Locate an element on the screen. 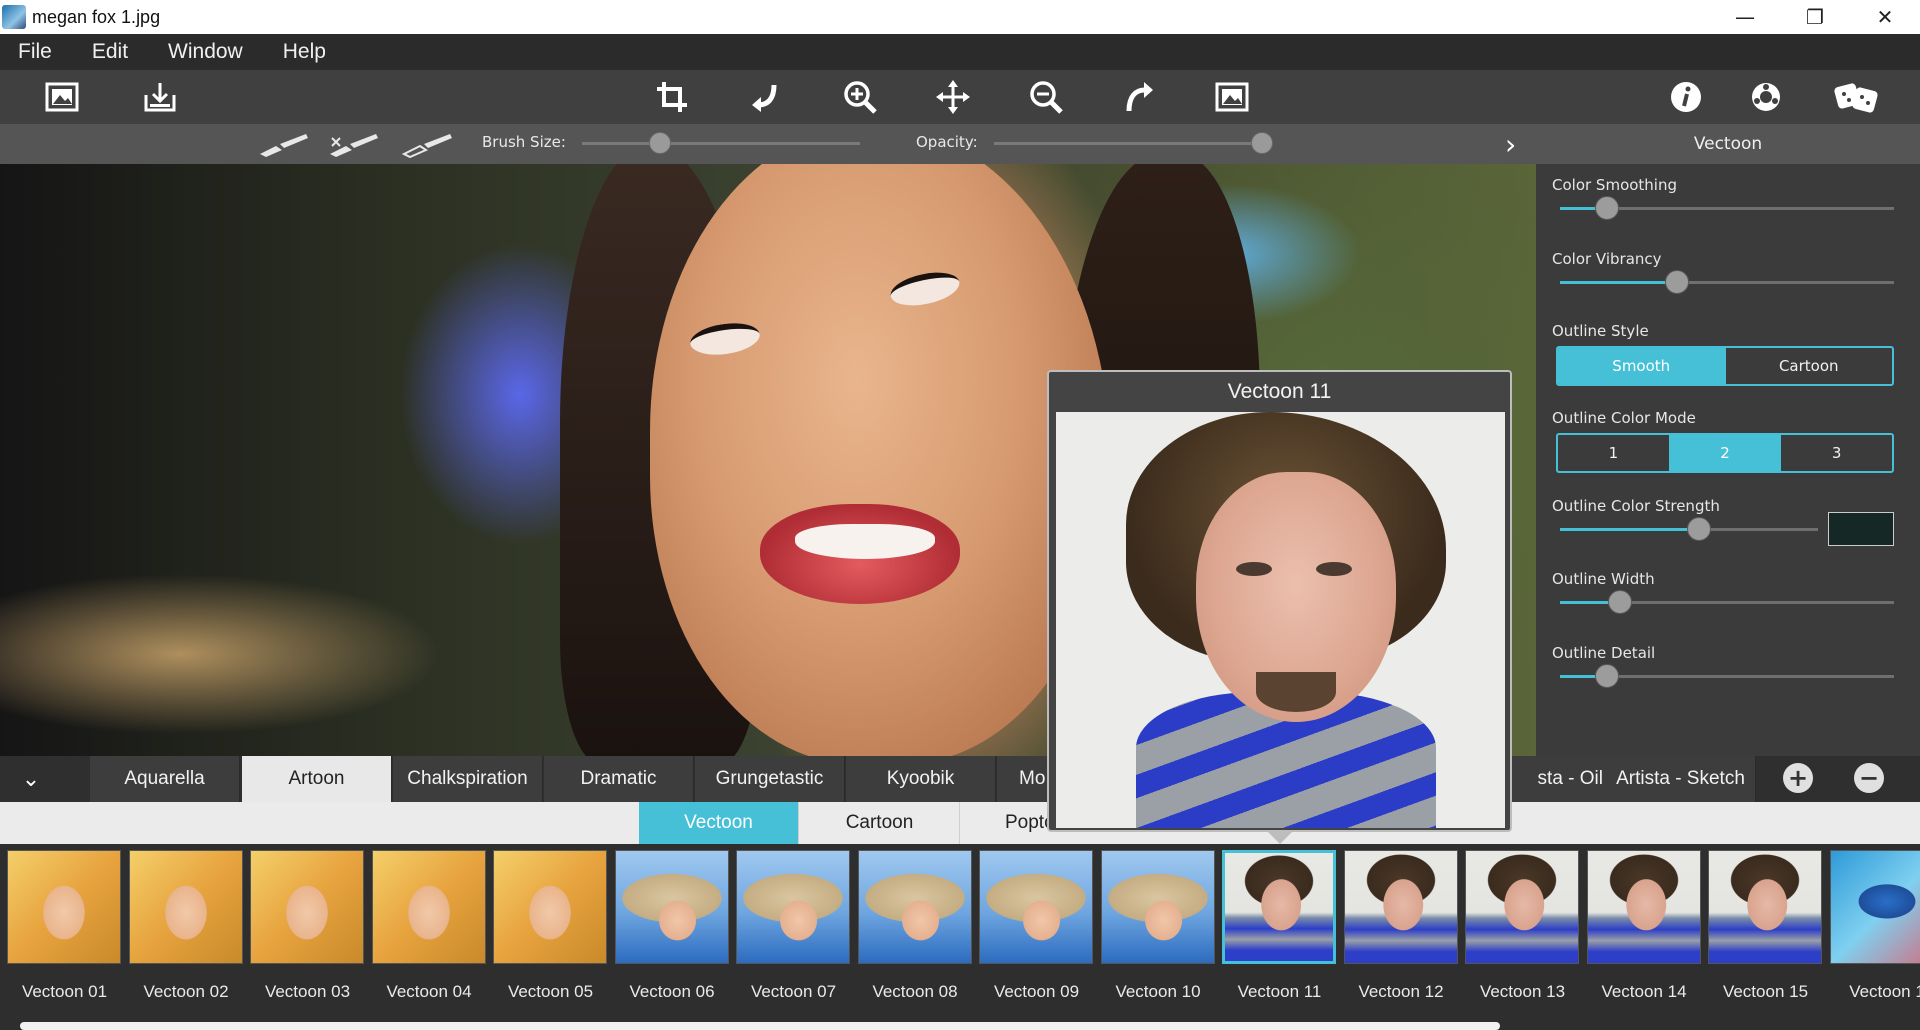 Image resolution: width=1920 pixels, height=1030 pixels. redo-icon is located at coordinates (1139, 97).